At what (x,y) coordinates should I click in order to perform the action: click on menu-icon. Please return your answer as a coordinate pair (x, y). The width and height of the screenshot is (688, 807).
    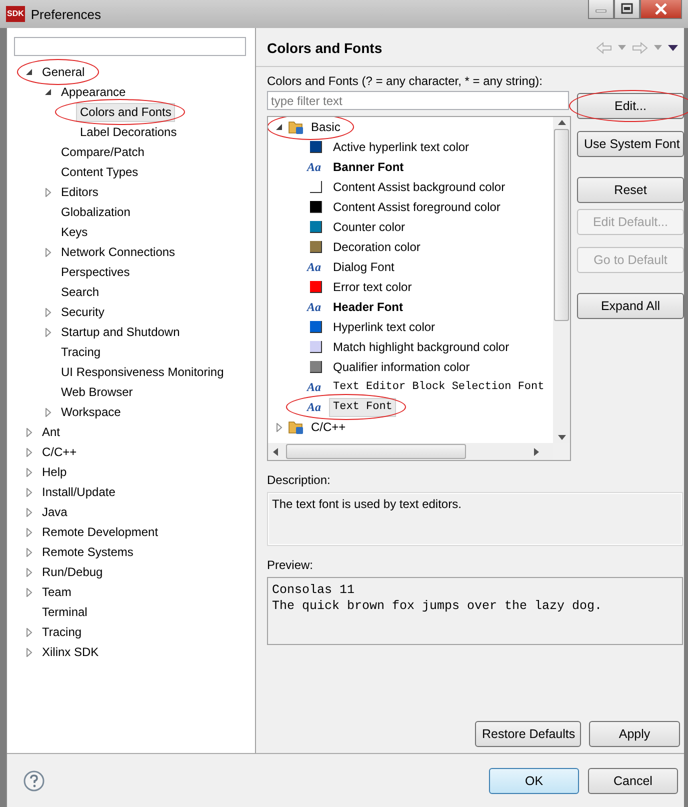
    Looking at the image, I should click on (673, 47).